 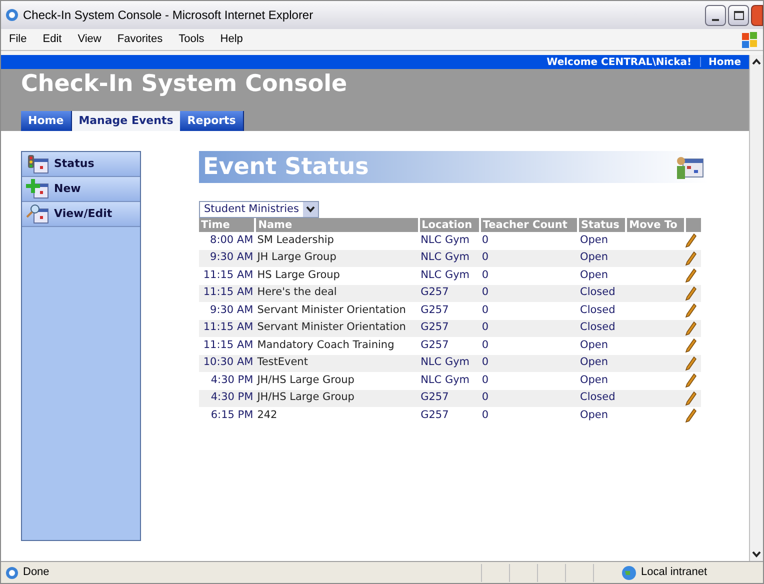 I want to click on home-link: Home, so click(x=724, y=62).